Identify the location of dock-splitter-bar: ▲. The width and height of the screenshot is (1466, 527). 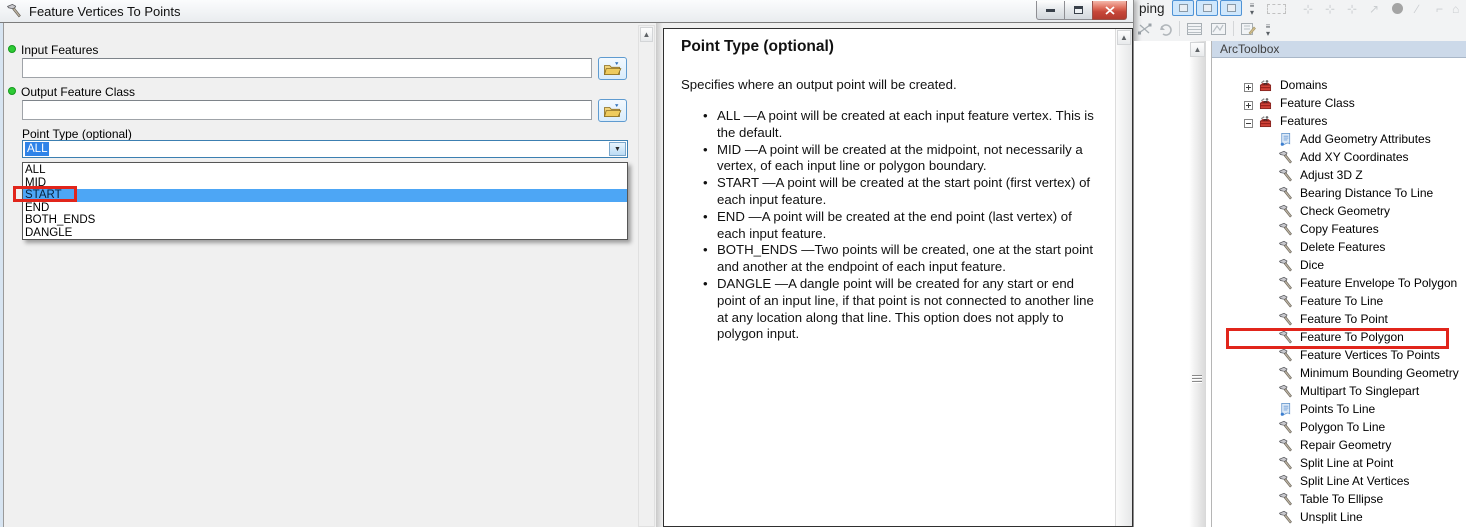
(1197, 284).